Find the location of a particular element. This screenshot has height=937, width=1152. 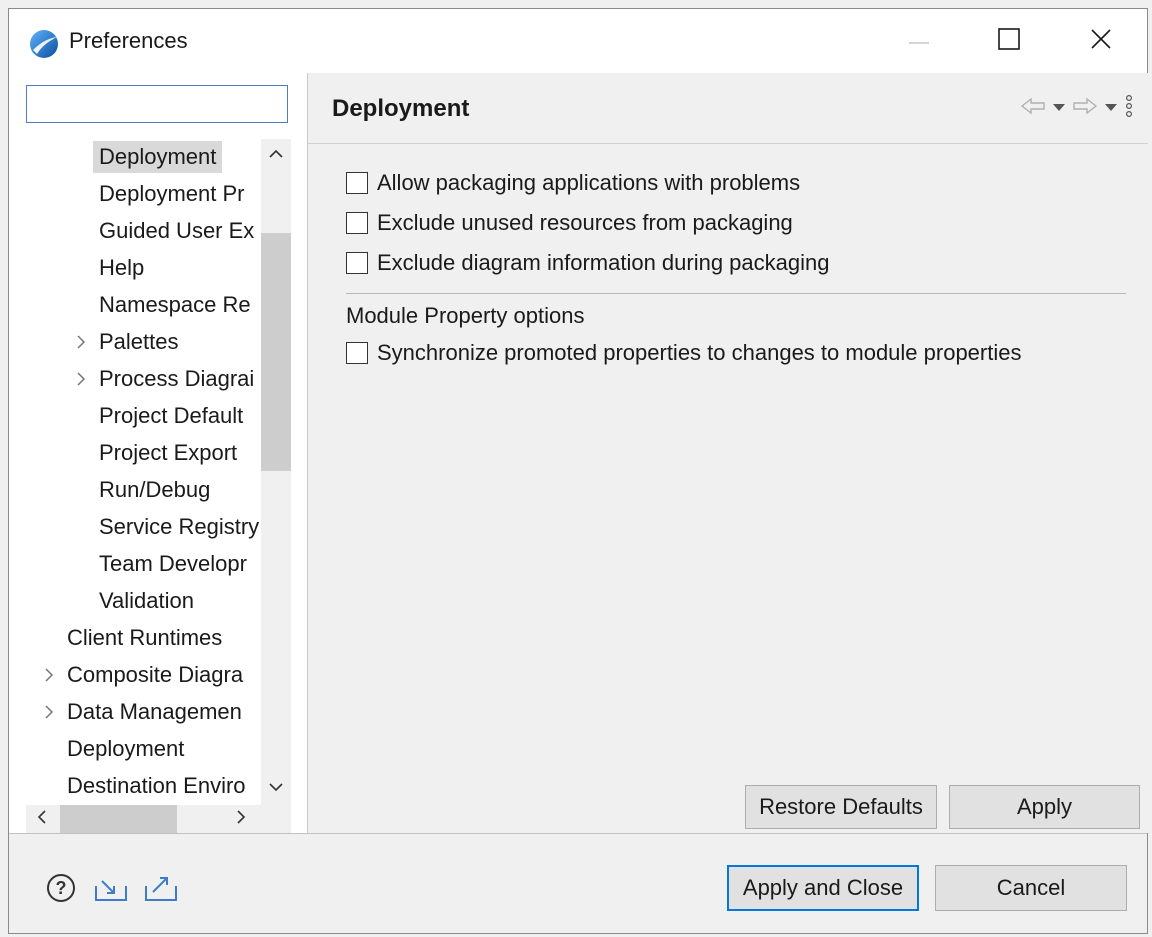

maximize-button is located at coordinates (1009, 41).